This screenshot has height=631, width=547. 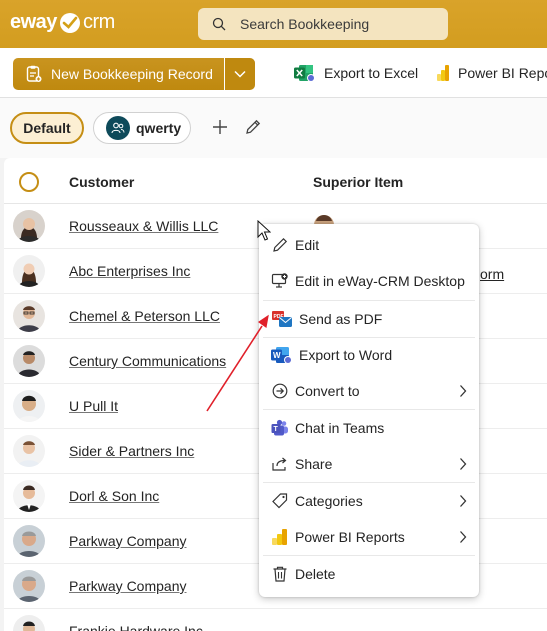 I want to click on view-qwerty-pill: qwerty, so click(x=142, y=128).